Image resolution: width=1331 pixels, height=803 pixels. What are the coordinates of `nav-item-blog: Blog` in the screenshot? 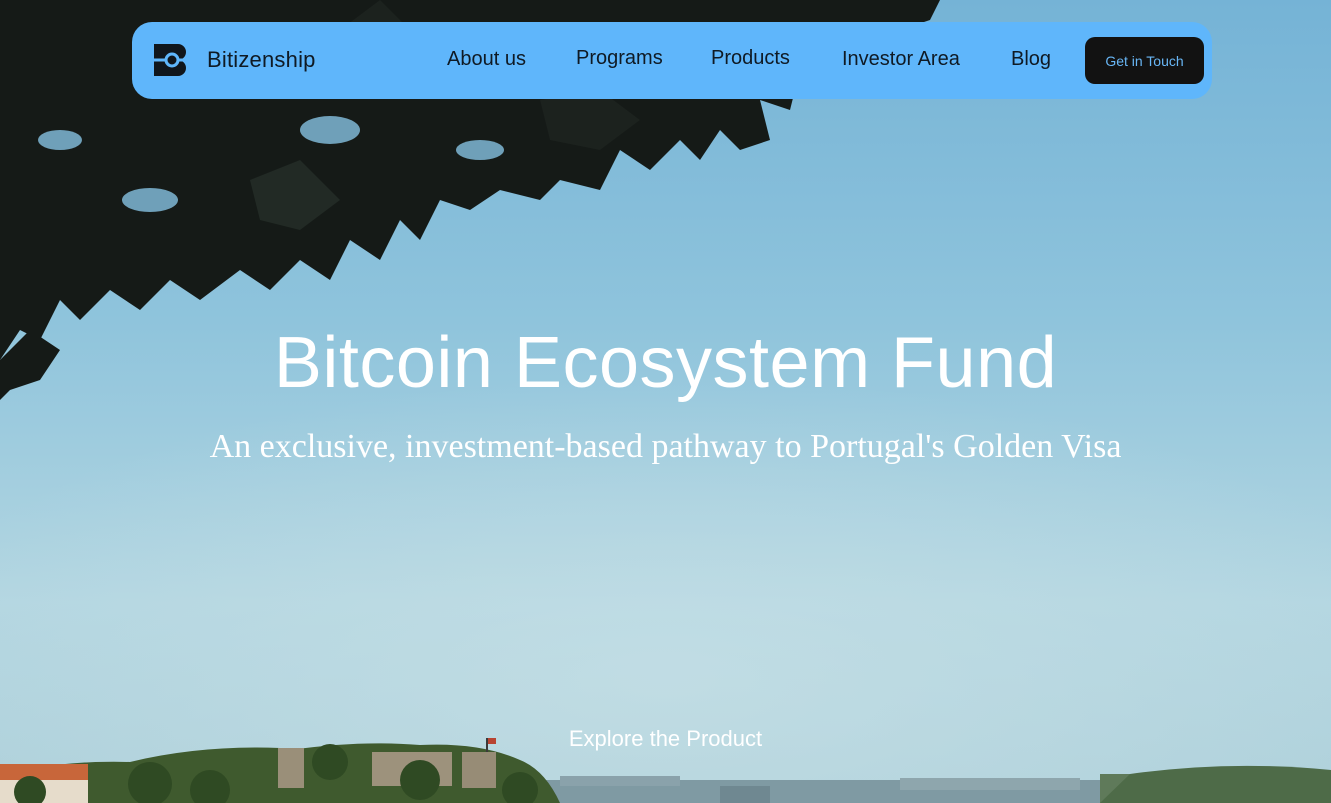 It's located at (1031, 59).